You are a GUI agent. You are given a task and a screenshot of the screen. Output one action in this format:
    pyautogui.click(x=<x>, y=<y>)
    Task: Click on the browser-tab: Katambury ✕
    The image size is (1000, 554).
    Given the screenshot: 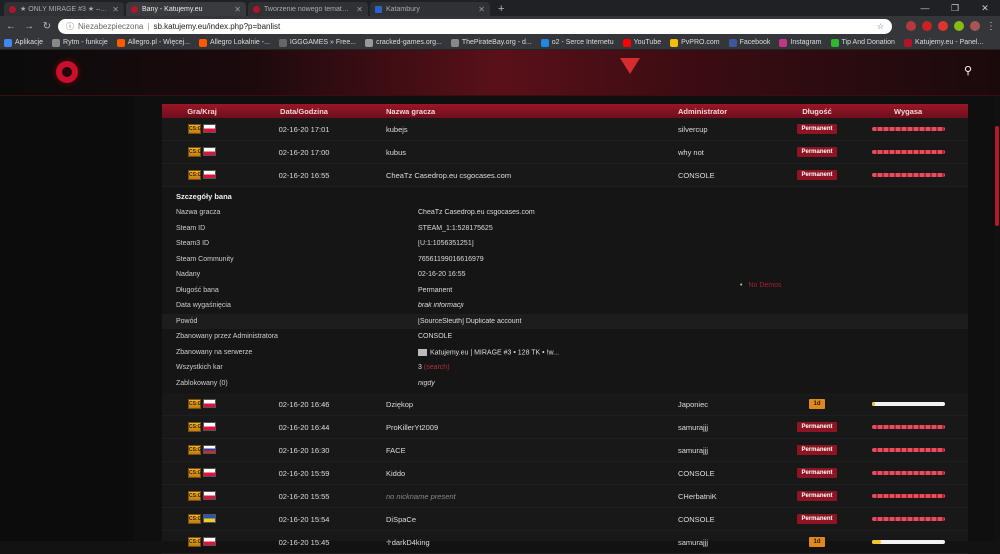 What is the action you would take?
    pyautogui.click(x=430, y=9)
    